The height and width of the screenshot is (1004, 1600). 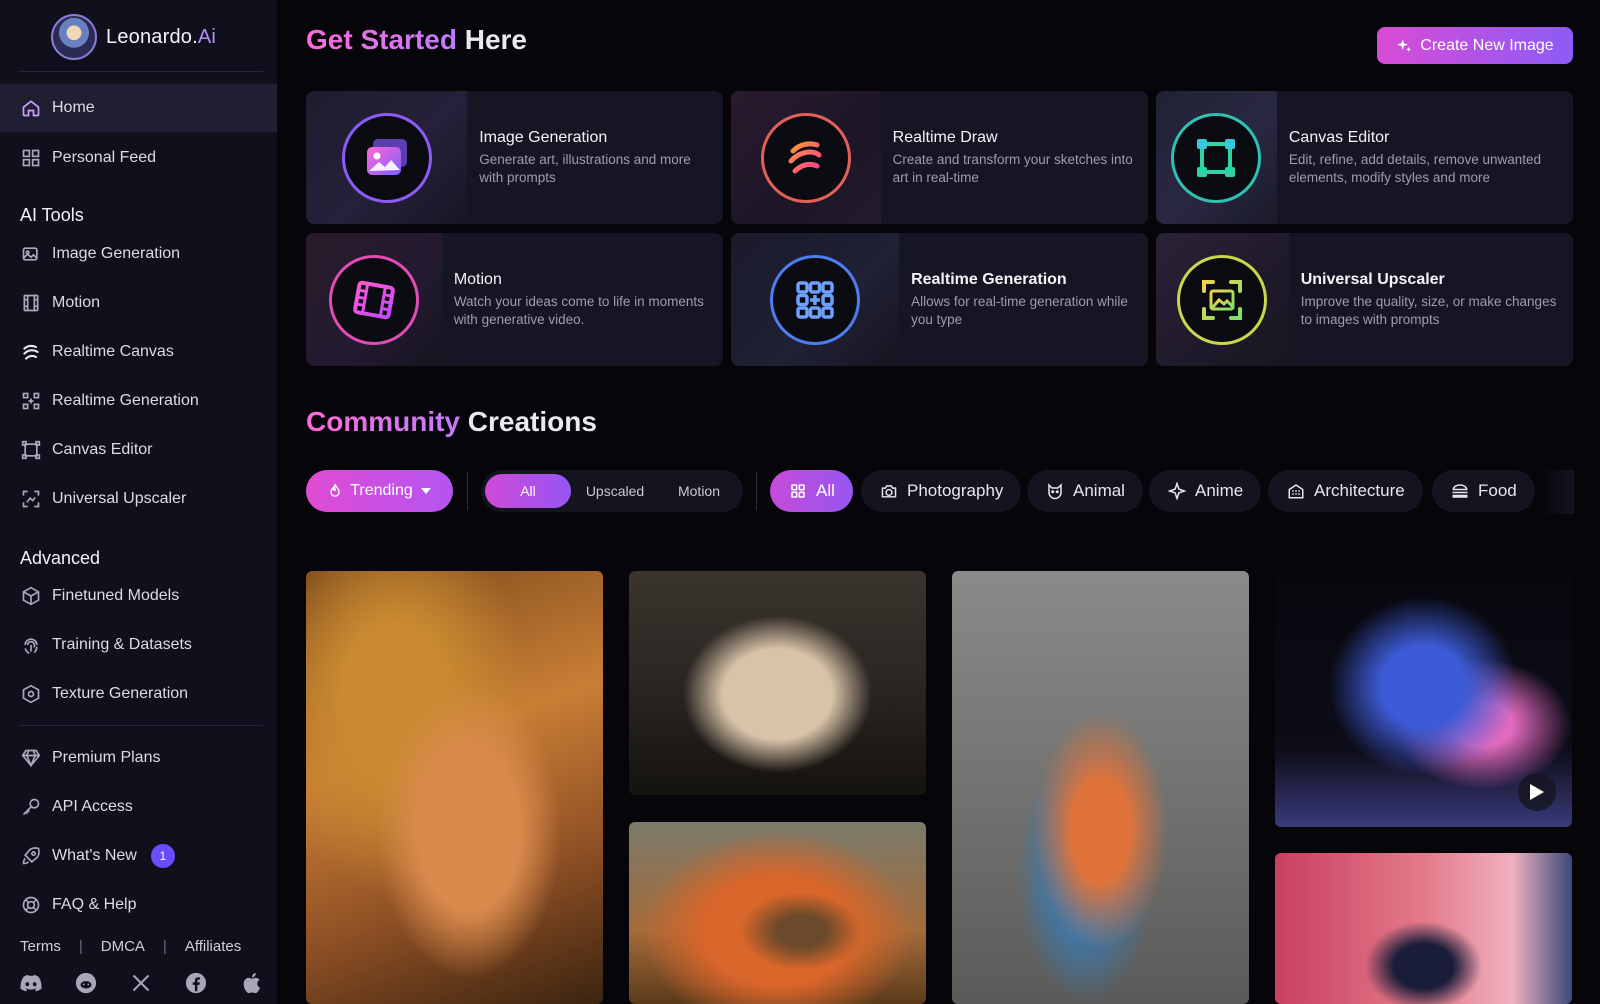 I want to click on nav-label: What's New, so click(x=94, y=855).